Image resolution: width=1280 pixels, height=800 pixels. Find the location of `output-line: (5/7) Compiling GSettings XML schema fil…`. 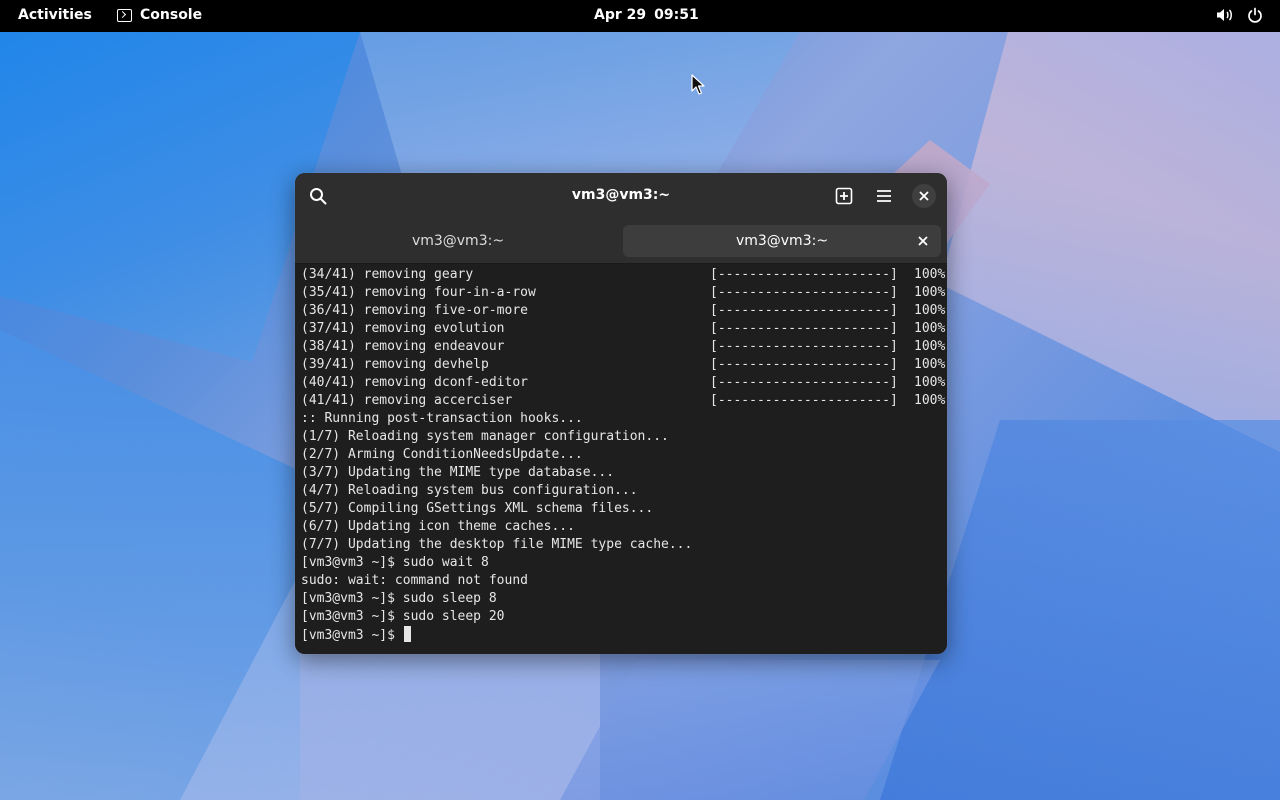

output-line: (5/7) Compiling GSettings XML schema fil… is located at coordinates (477, 508).